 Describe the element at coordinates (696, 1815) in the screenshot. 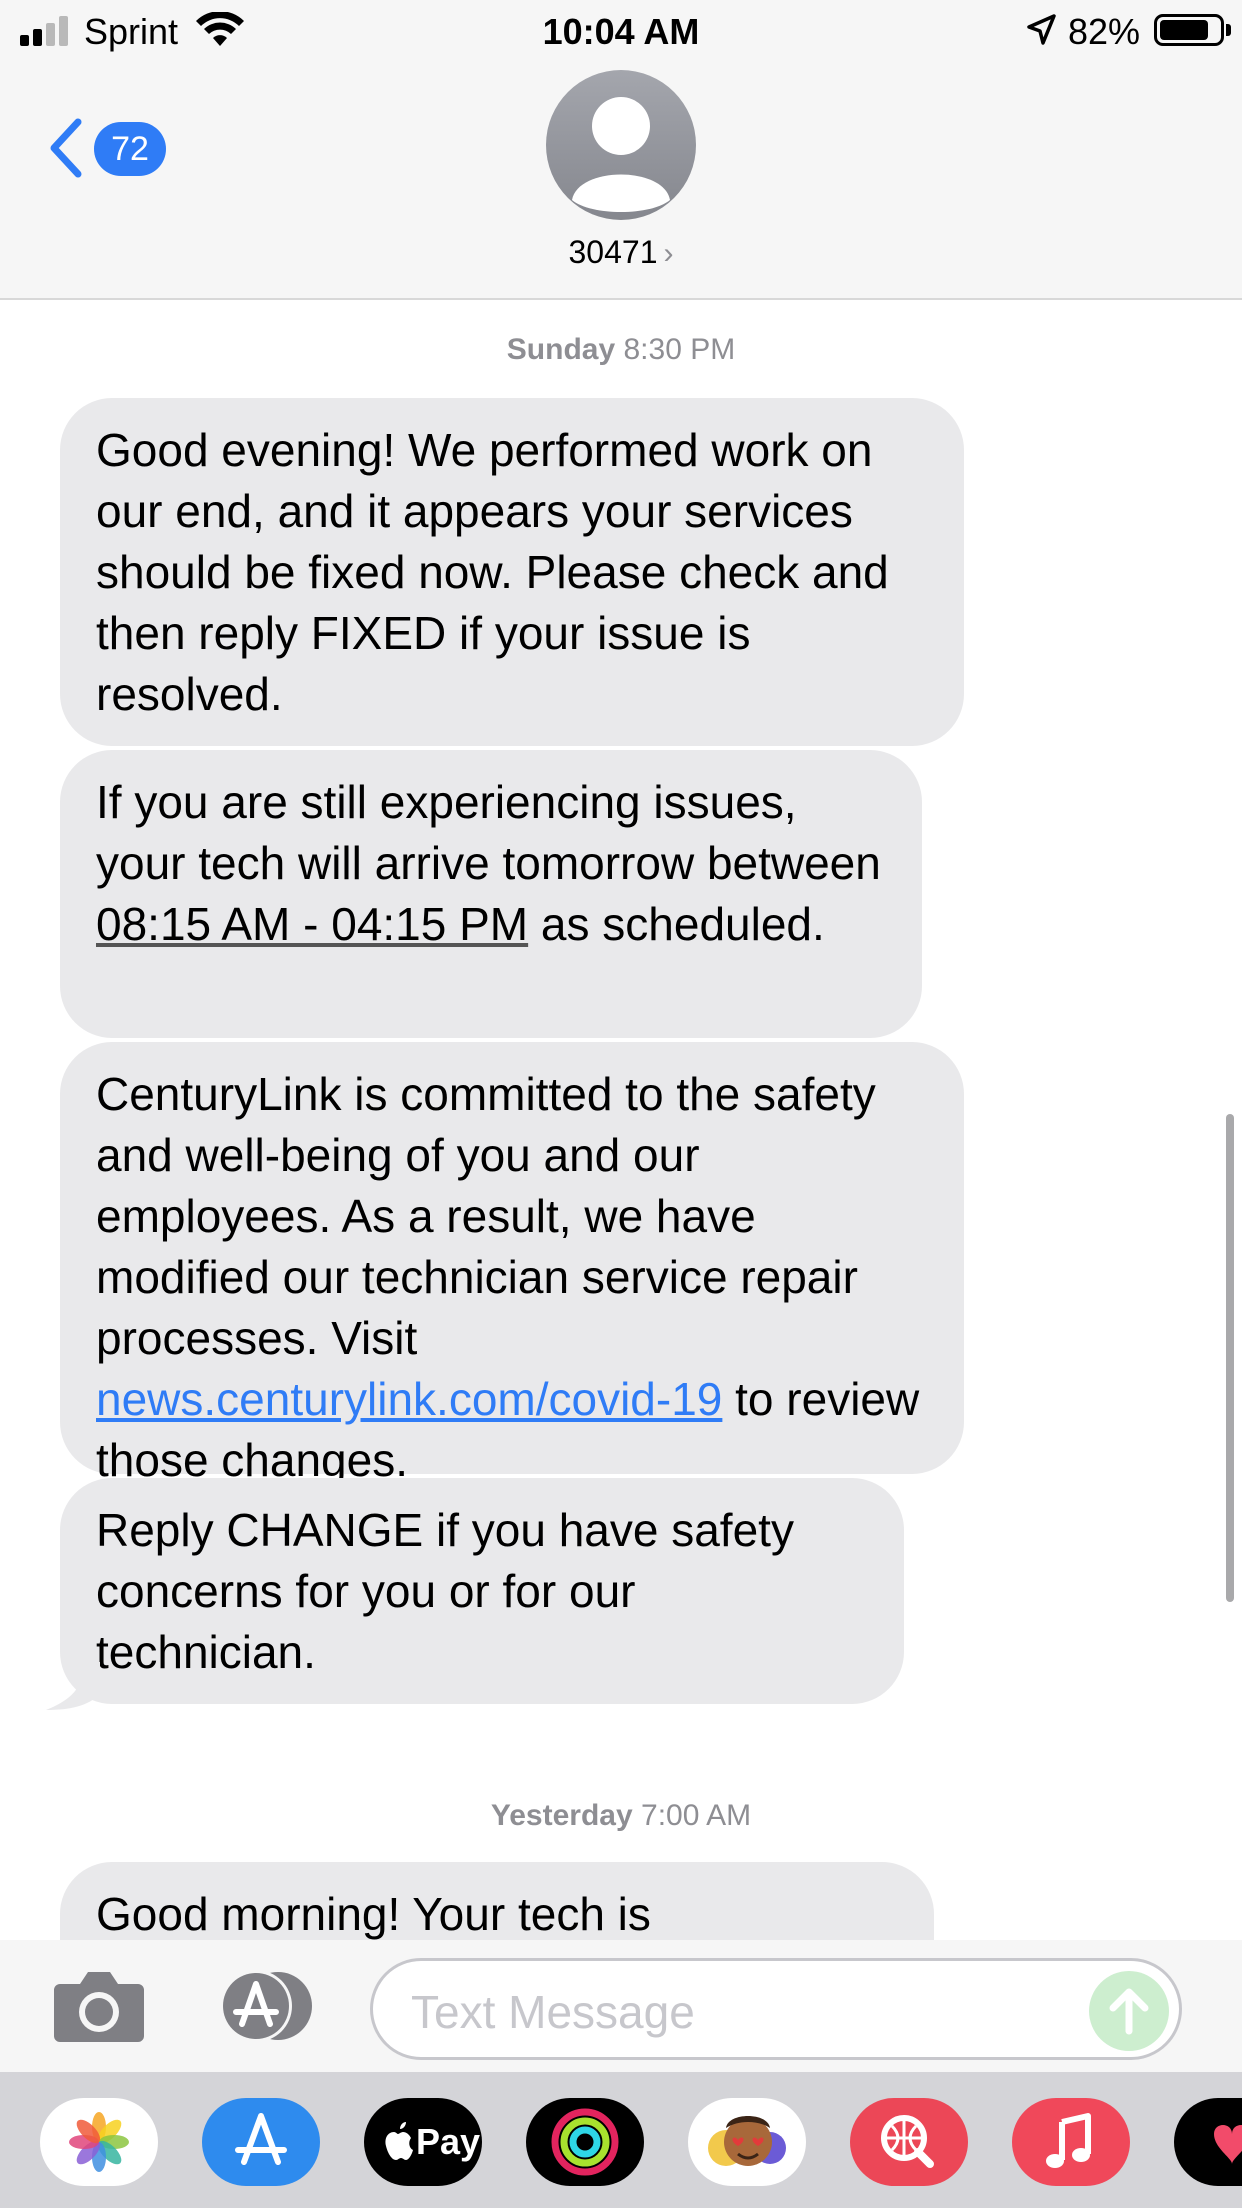

I see `timestamp-time: 7:00 AM` at that location.